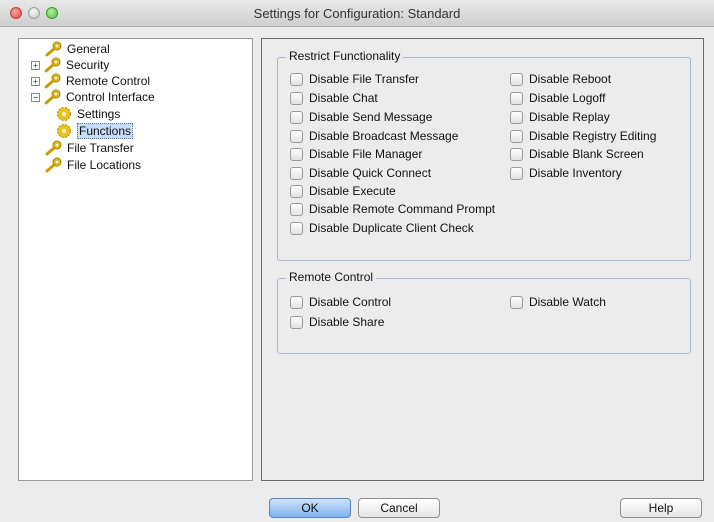  I want to click on checkbox-label: Disable File Transfer, so click(364, 79).